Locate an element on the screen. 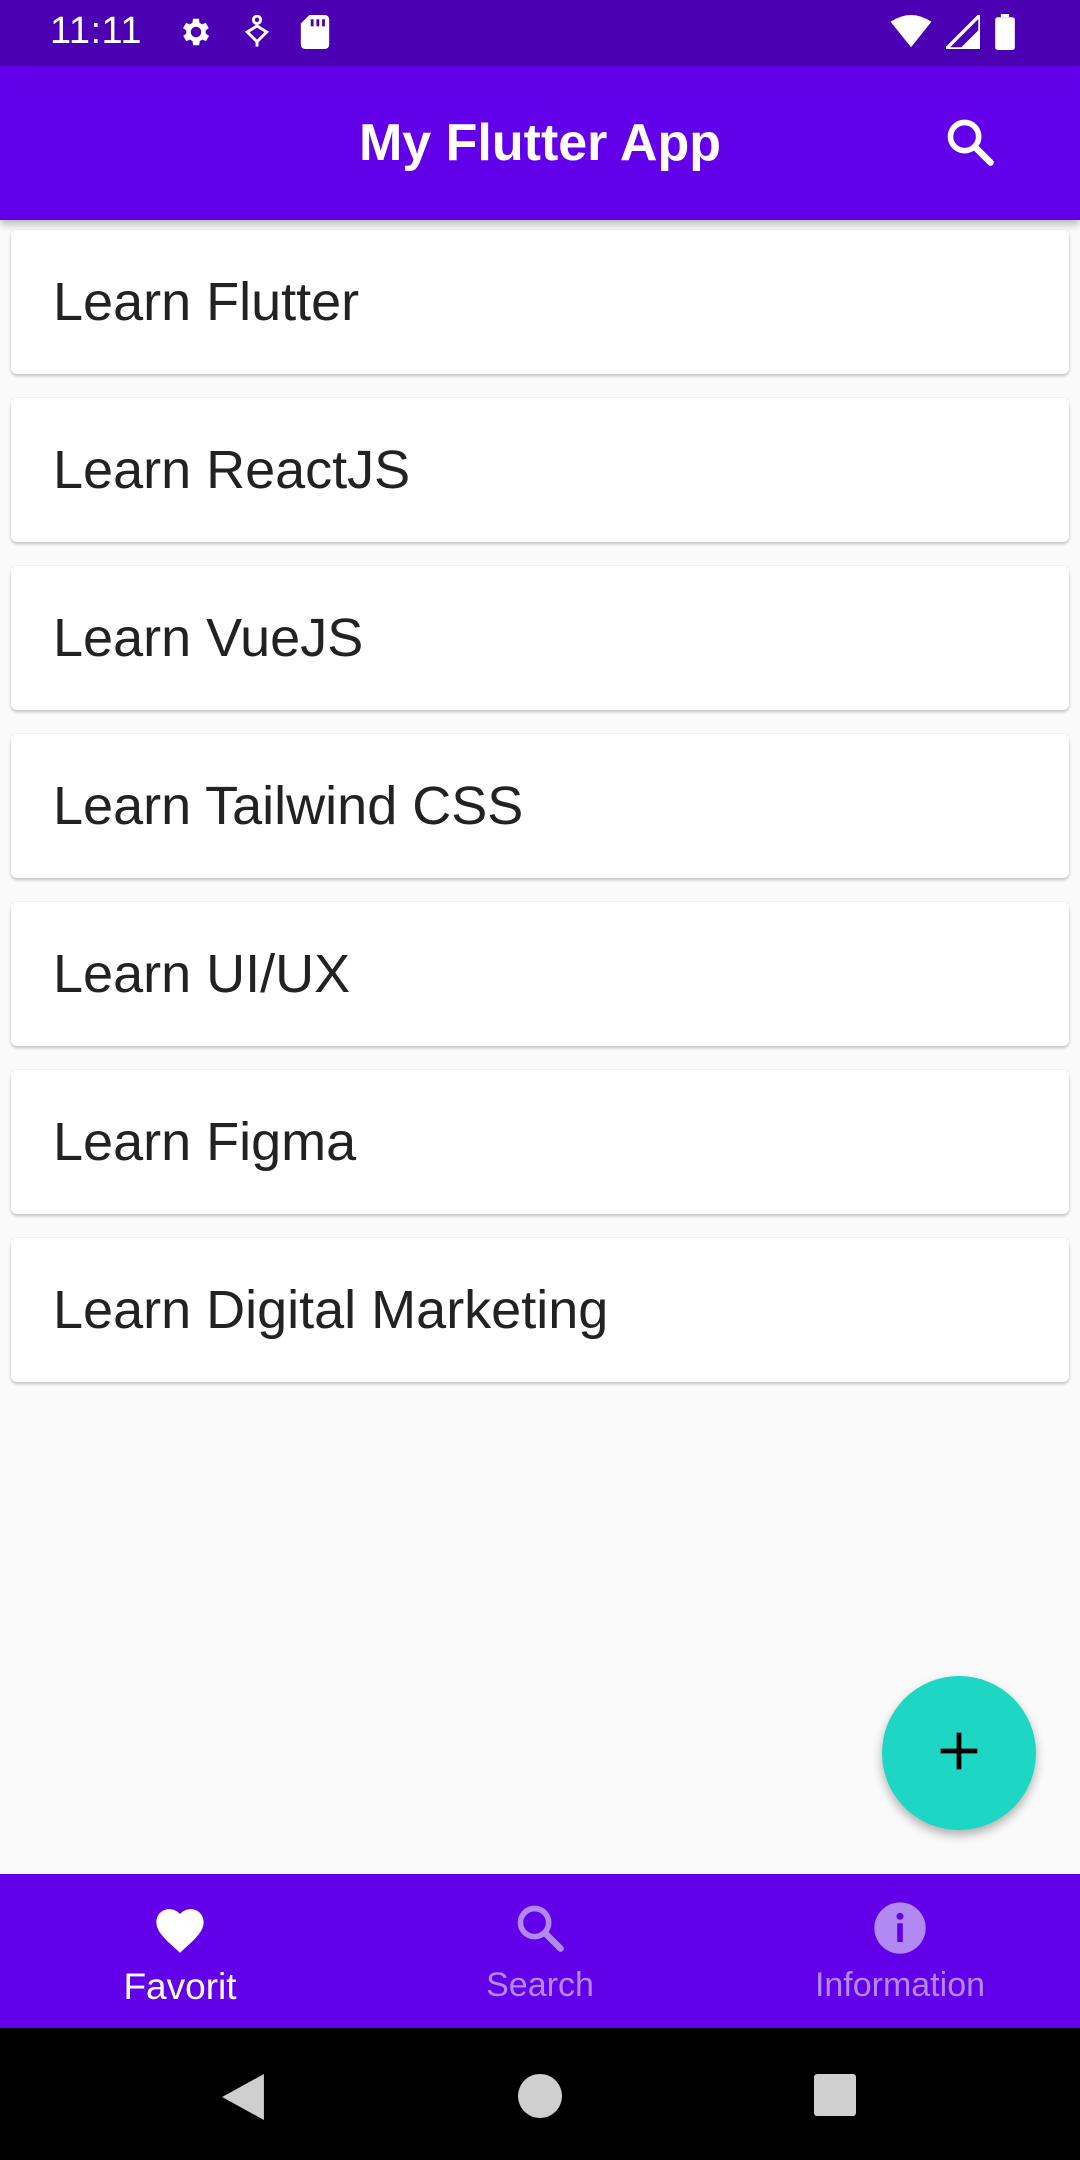 The height and width of the screenshot is (2160, 1080). list-item: Learn Tailwind CSS is located at coordinates (540, 806).